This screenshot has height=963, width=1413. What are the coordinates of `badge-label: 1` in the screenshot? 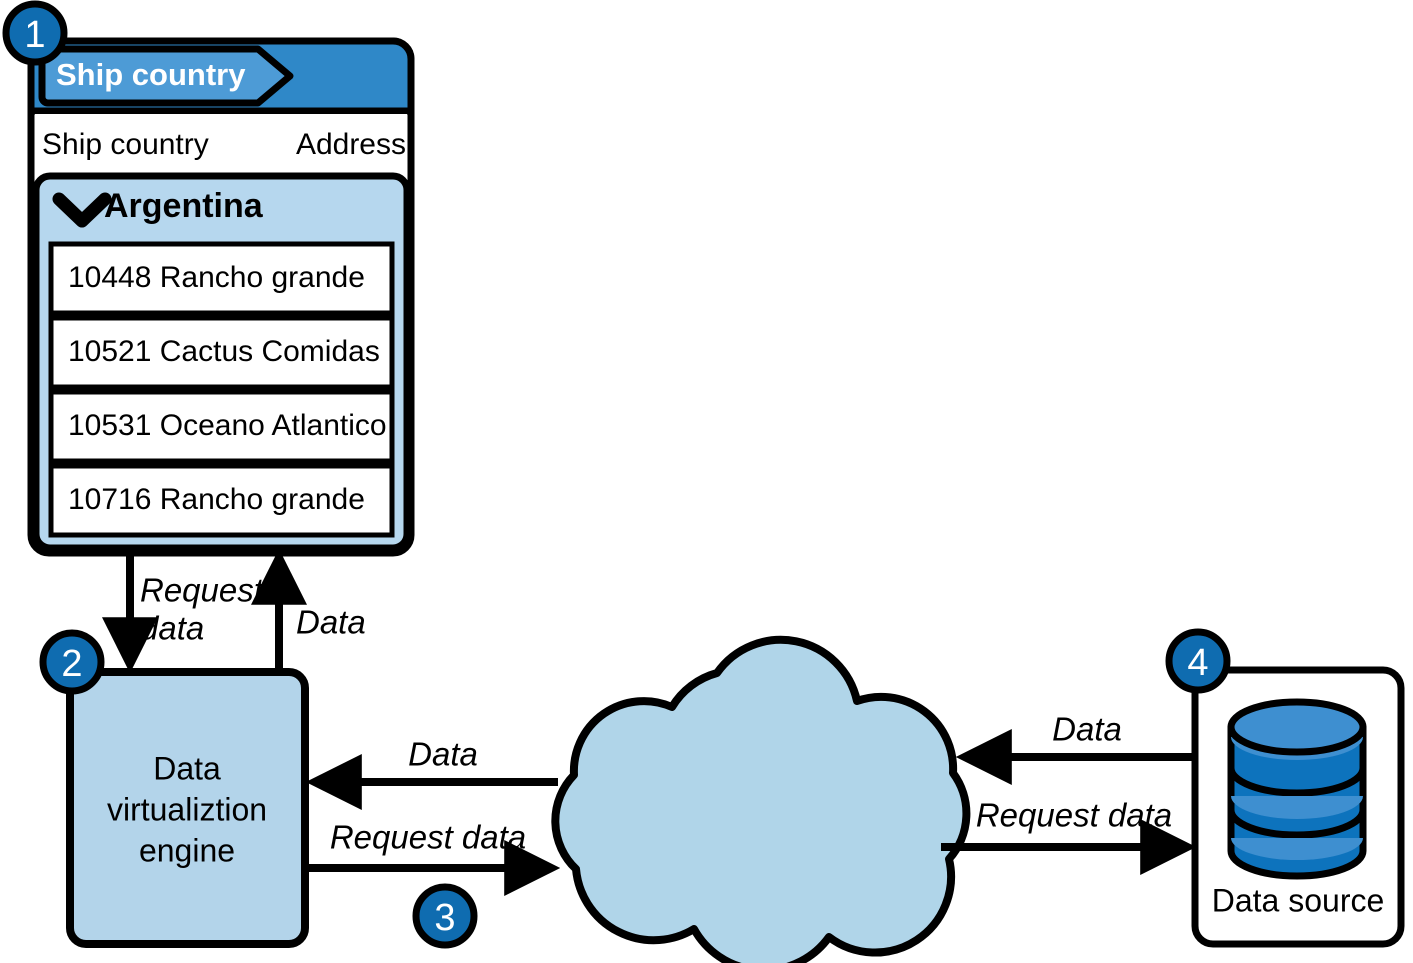 It's located at (34, 35).